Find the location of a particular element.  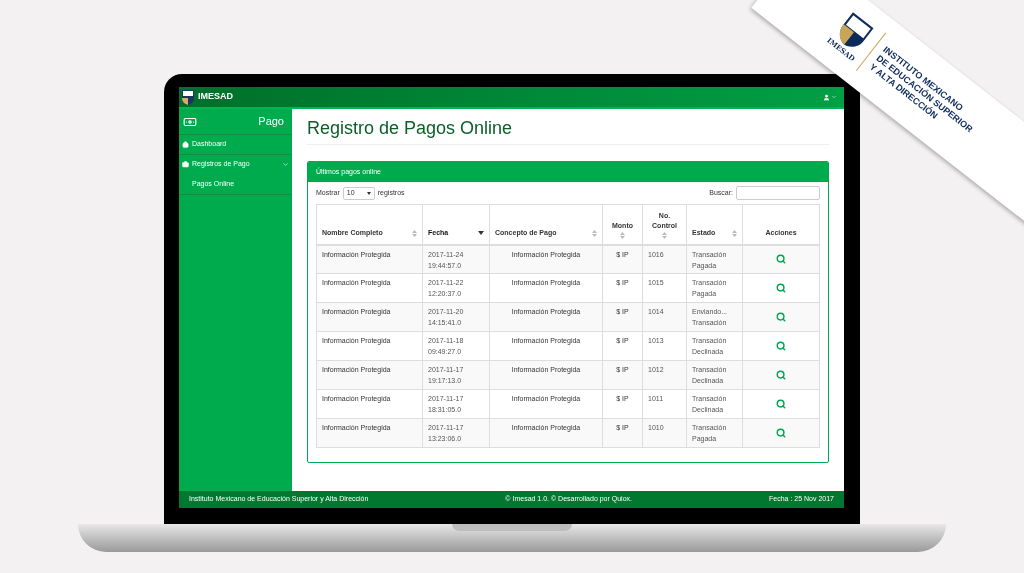

home-icon is located at coordinates (185, 144).